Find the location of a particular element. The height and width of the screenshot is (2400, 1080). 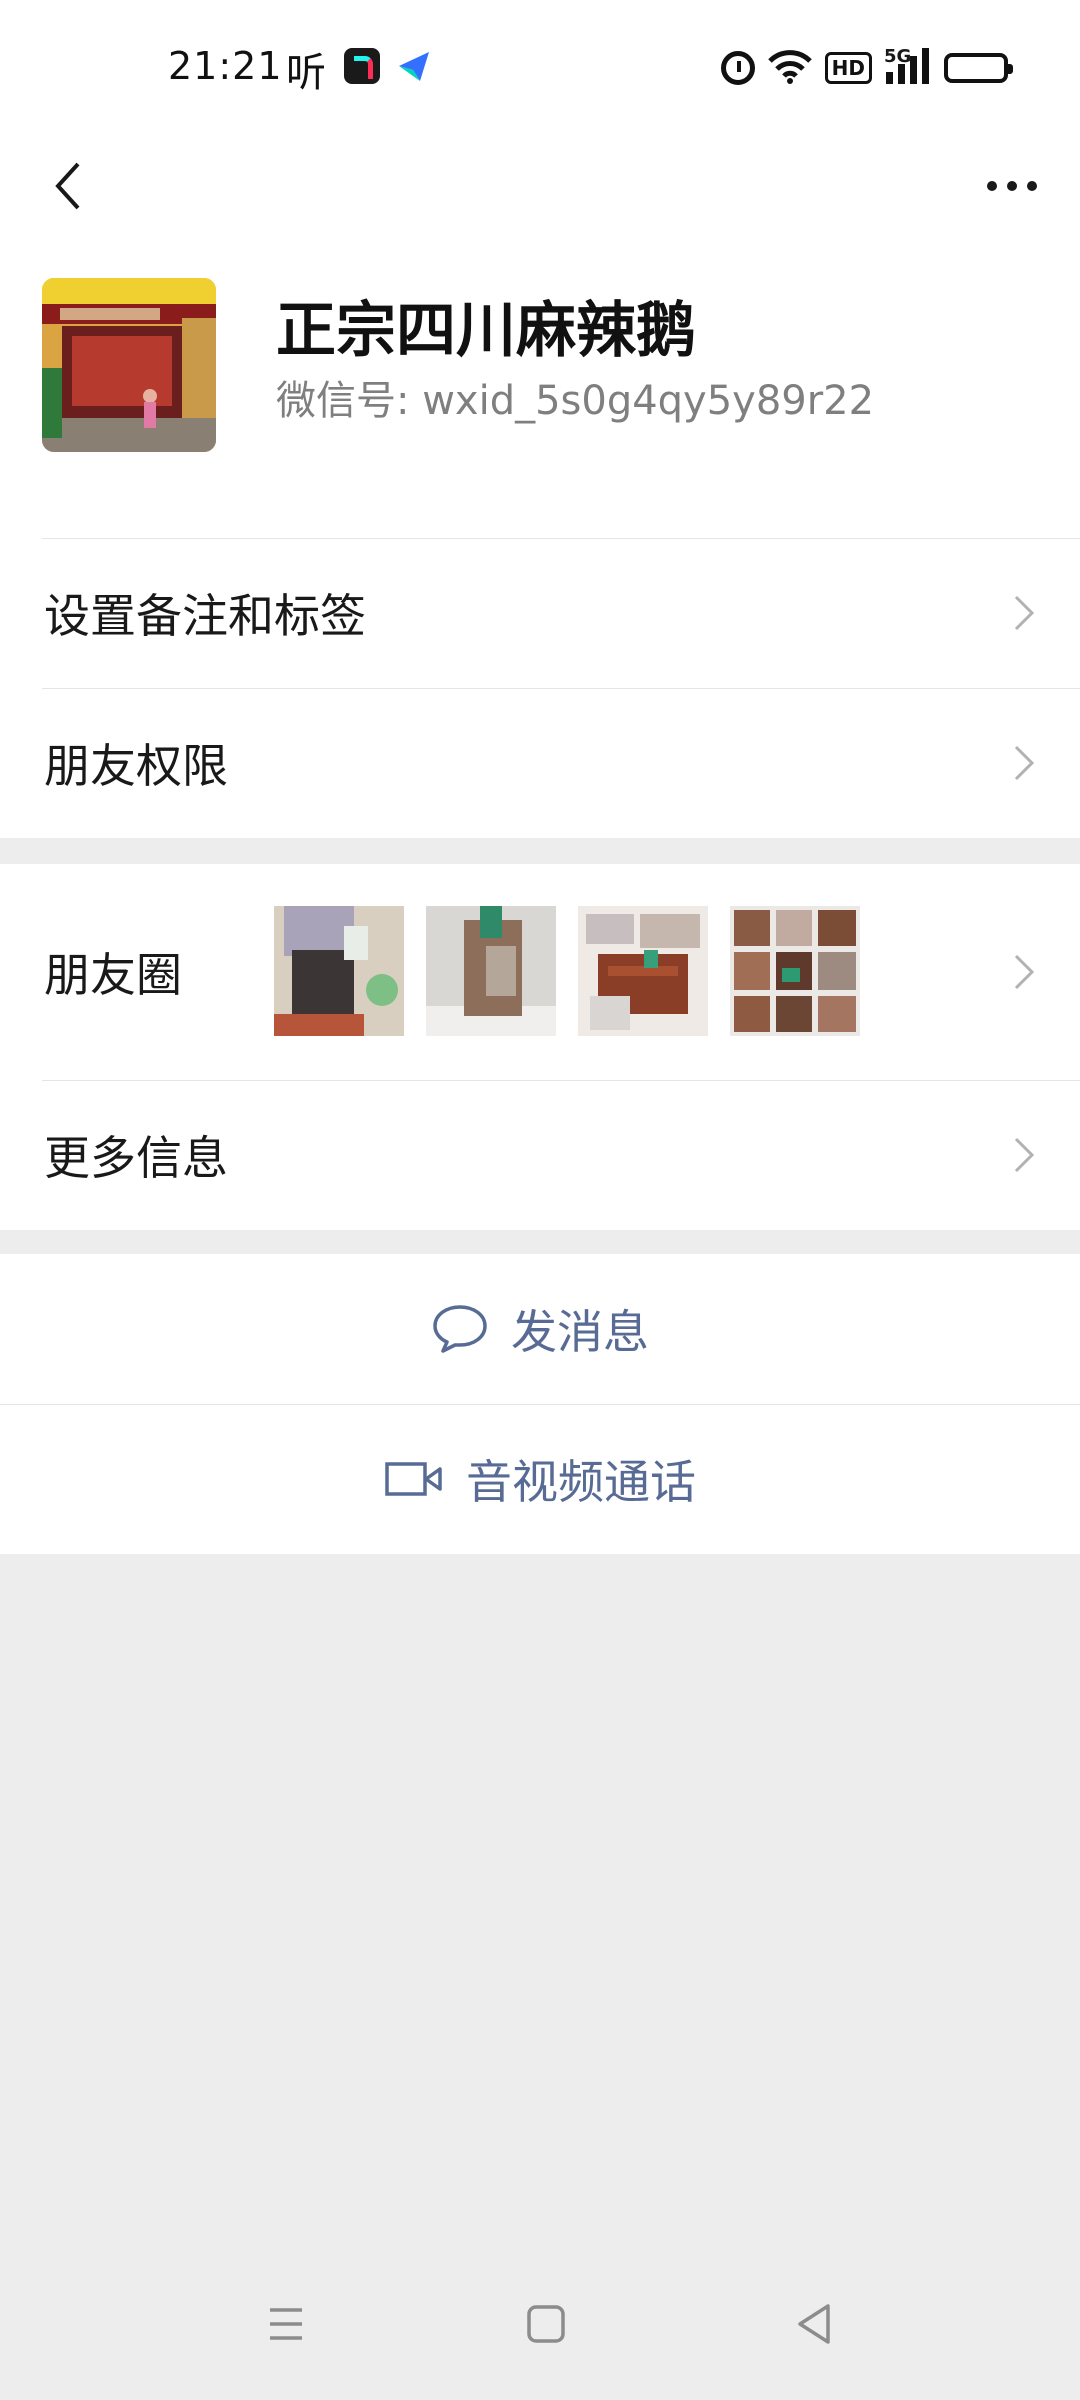

status-icons: HD 5G is located at coordinates (866, 67).